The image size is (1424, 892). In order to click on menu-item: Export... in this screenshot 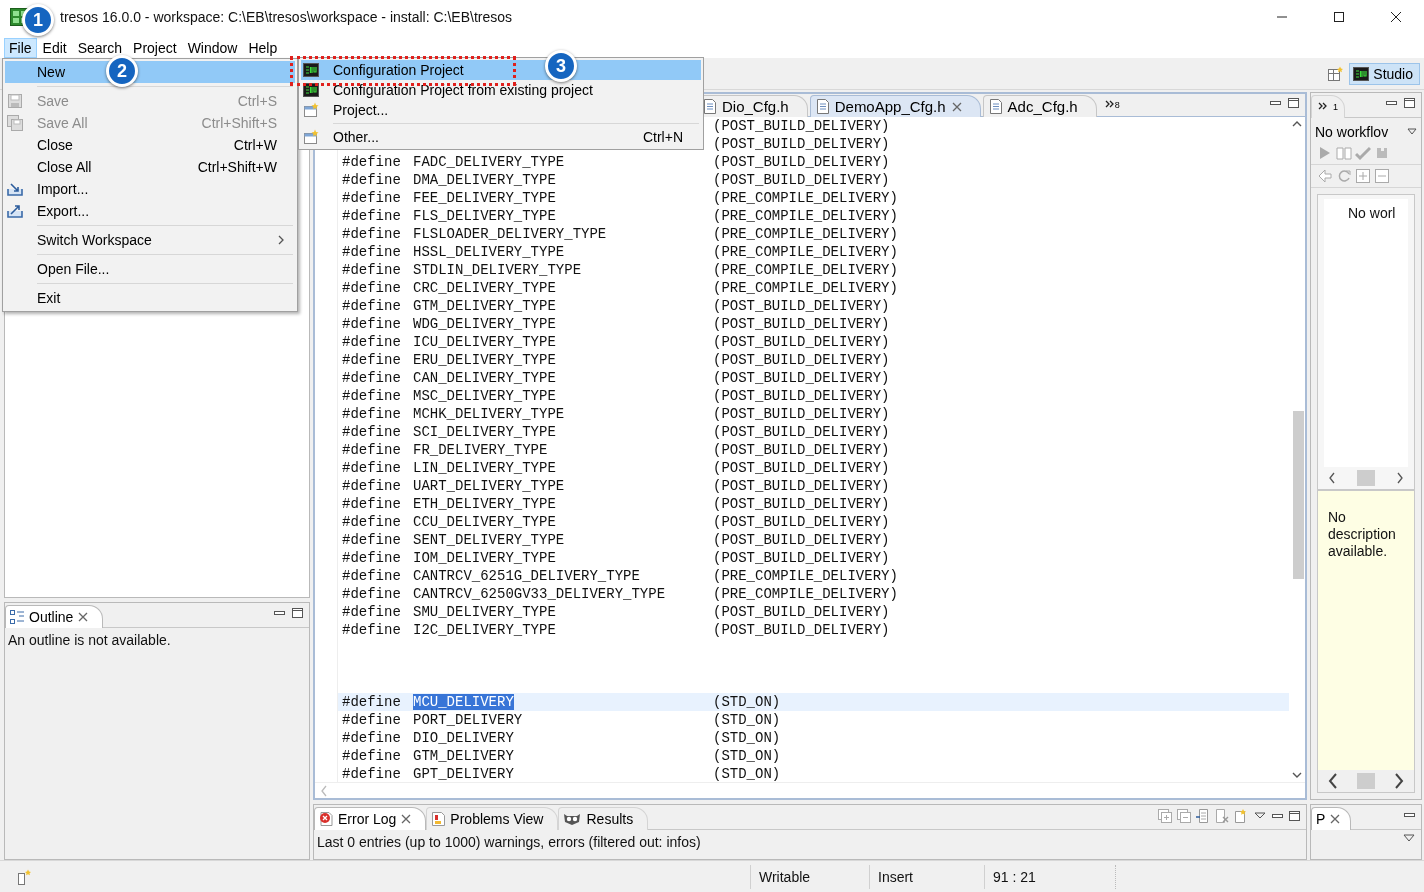, I will do `click(150, 211)`.